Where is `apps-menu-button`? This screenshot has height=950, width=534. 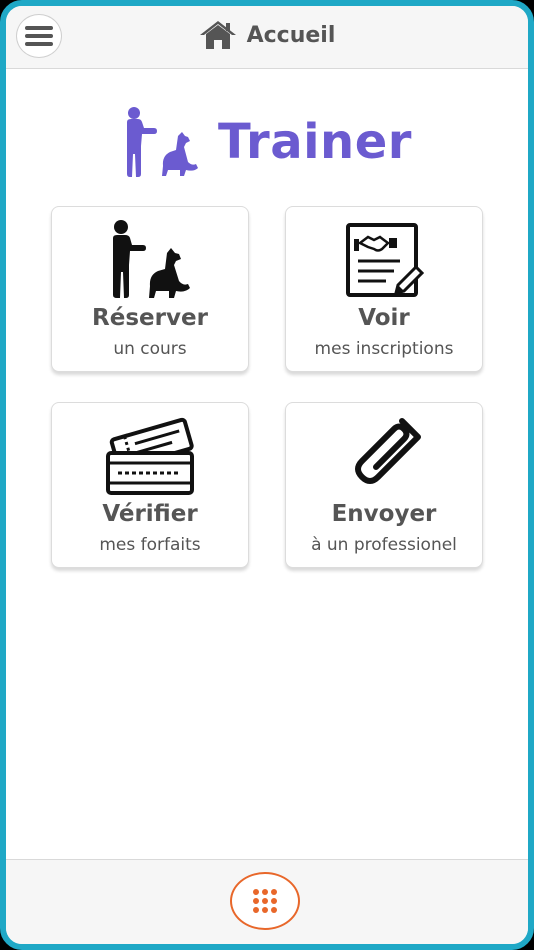 apps-menu-button is located at coordinates (265, 901).